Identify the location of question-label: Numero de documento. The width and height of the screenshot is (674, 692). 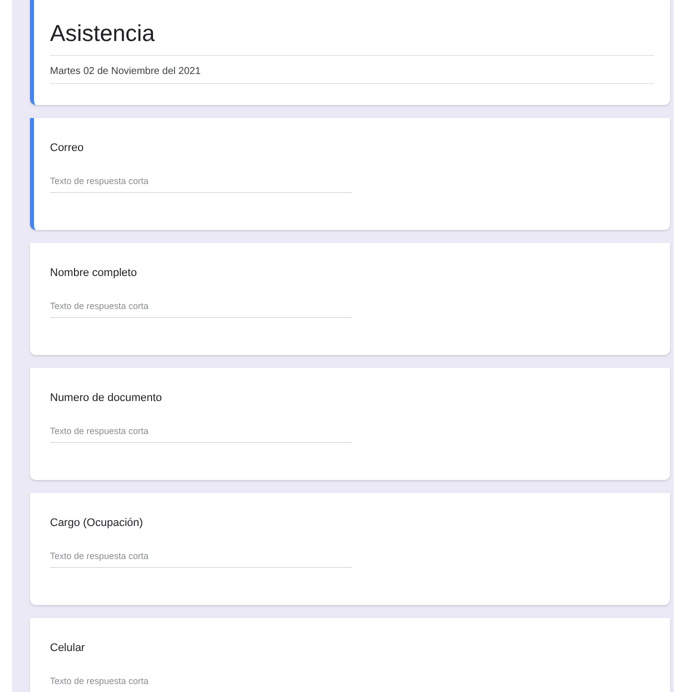
(106, 398).